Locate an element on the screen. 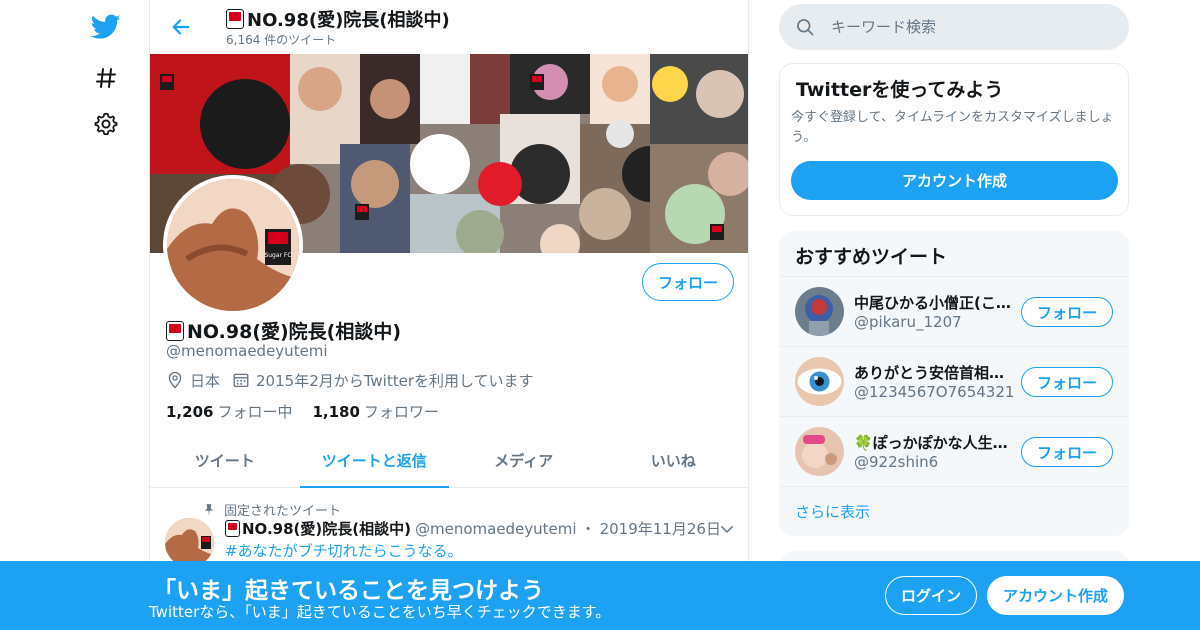  tweet-author-name-text: NO.98(愛)院長(相談中) is located at coordinates (326, 529).